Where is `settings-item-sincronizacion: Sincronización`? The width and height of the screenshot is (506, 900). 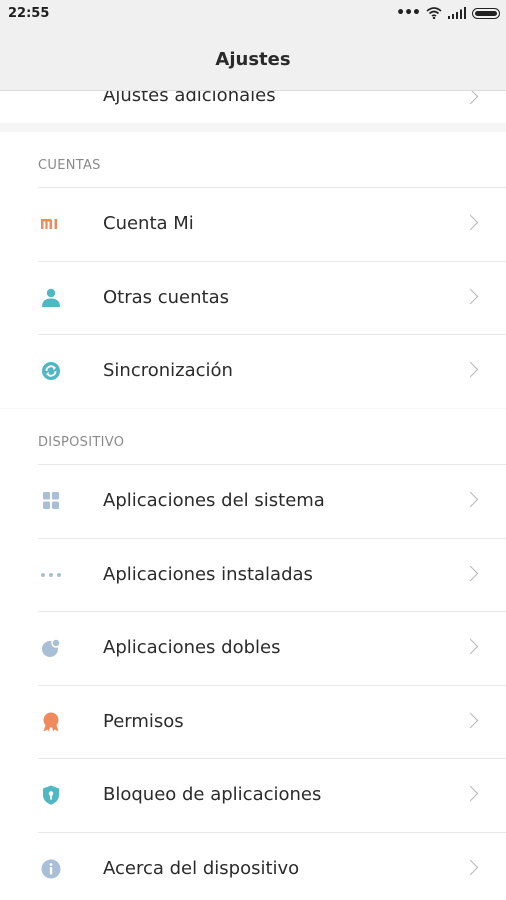 settings-item-sincronizacion: Sincronización is located at coordinates (253, 371).